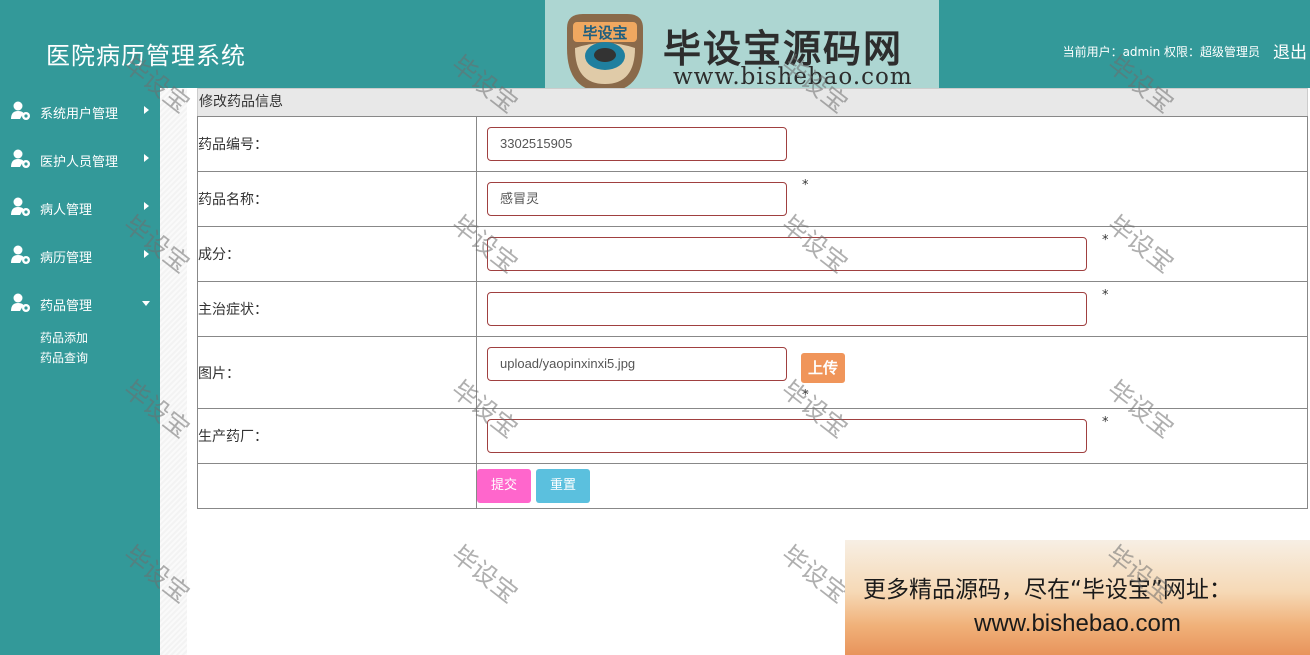 This screenshot has width=1310, height=655. Describe the element at coordinates (787, 309) in the screenshot. I see `symptoms-input` at that location.